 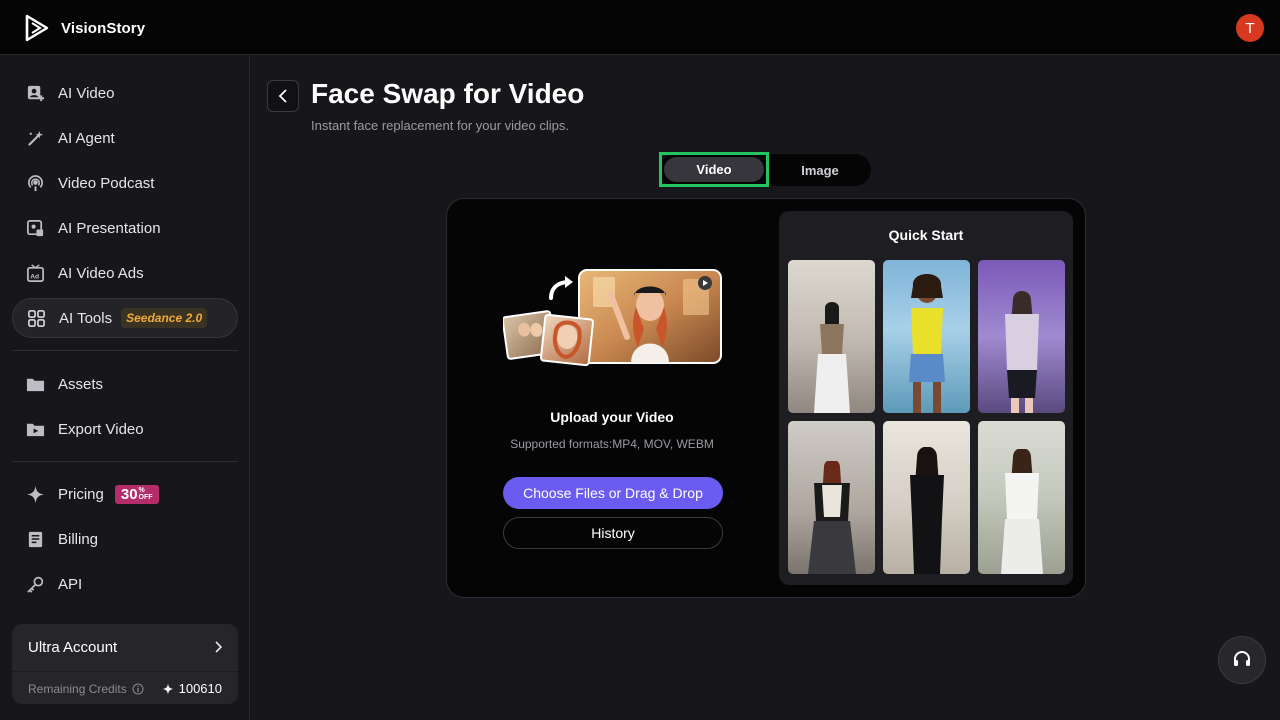 I want to click on seedance-badge: Seedance 2.0, so click(x=164, y=318).